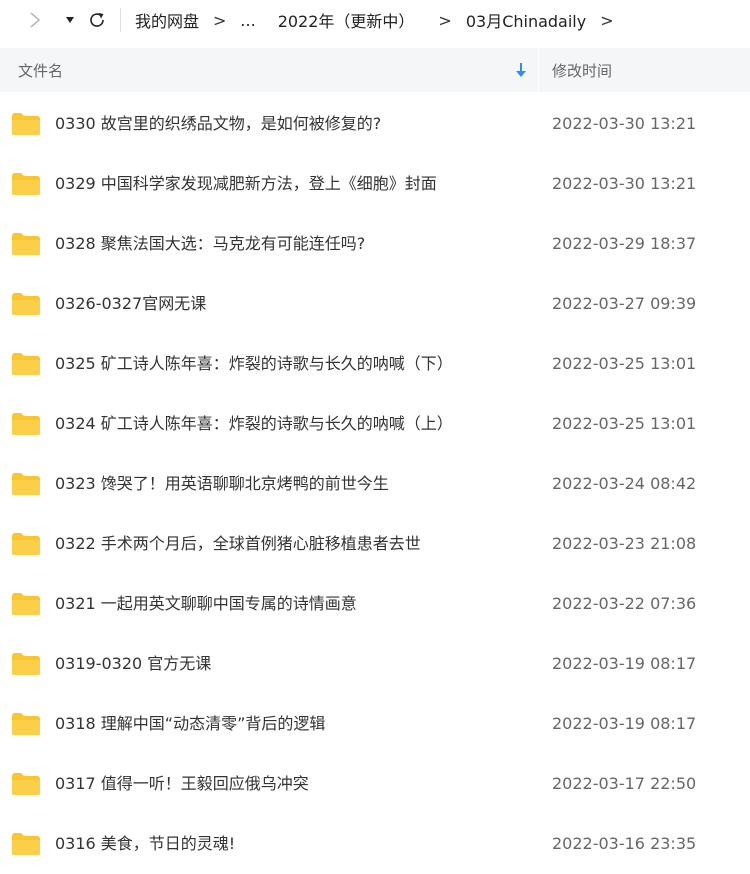 The width and height of the screenshot is (750, 874). What do you see at coordinates (526, 20) in the screenshot?
I see `breadcrumb-month: 03月Chinadaily` at bounding box center [526, 20].